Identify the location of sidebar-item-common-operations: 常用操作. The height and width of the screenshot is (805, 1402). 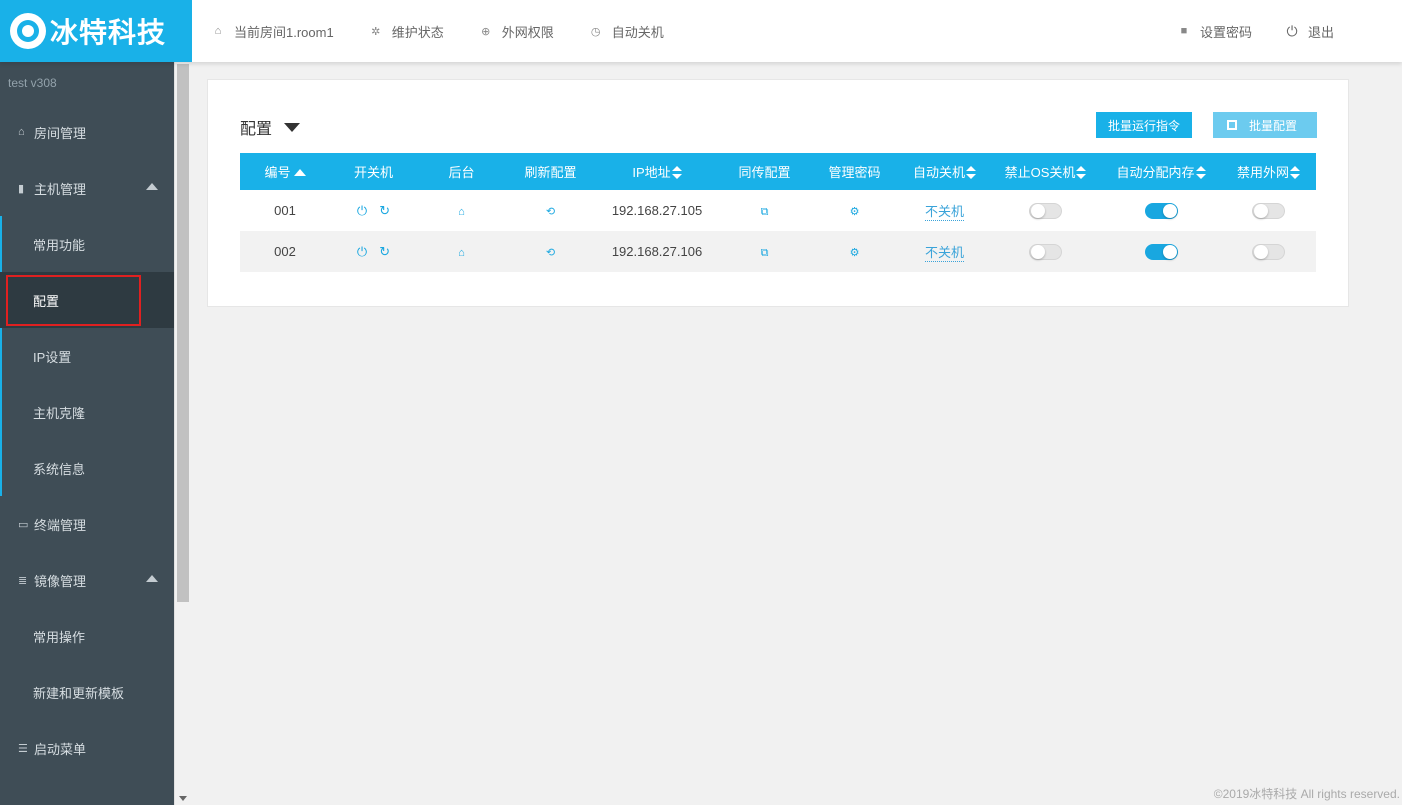
(87, 636).